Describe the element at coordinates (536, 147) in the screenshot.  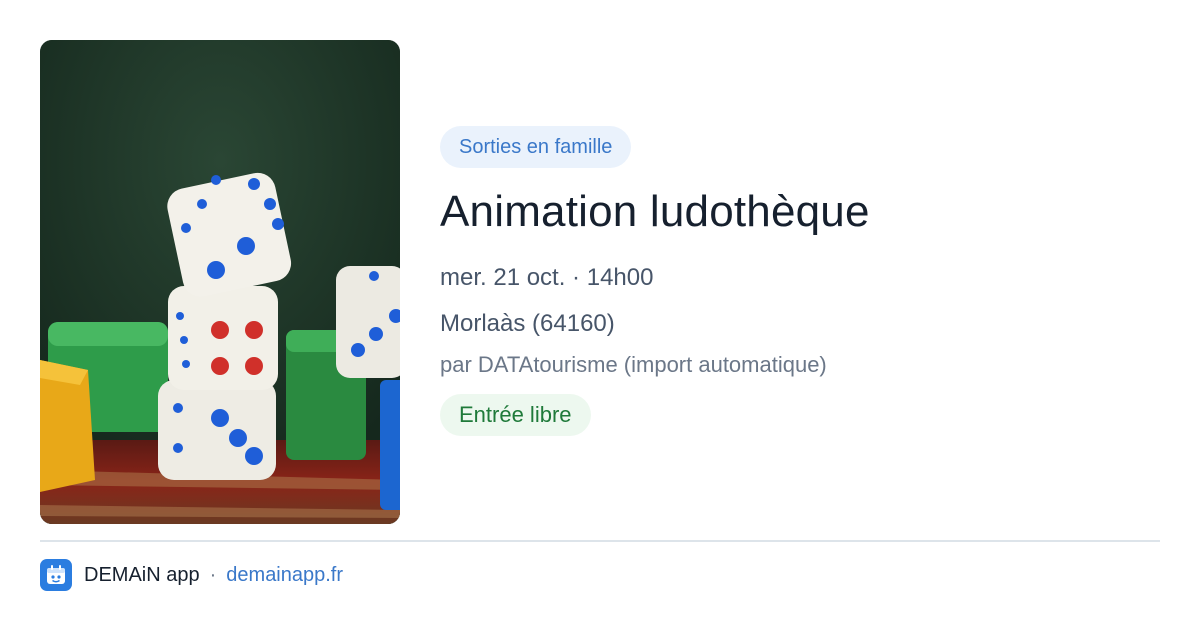
I see `category-badge: Sorties en famille` at that location.